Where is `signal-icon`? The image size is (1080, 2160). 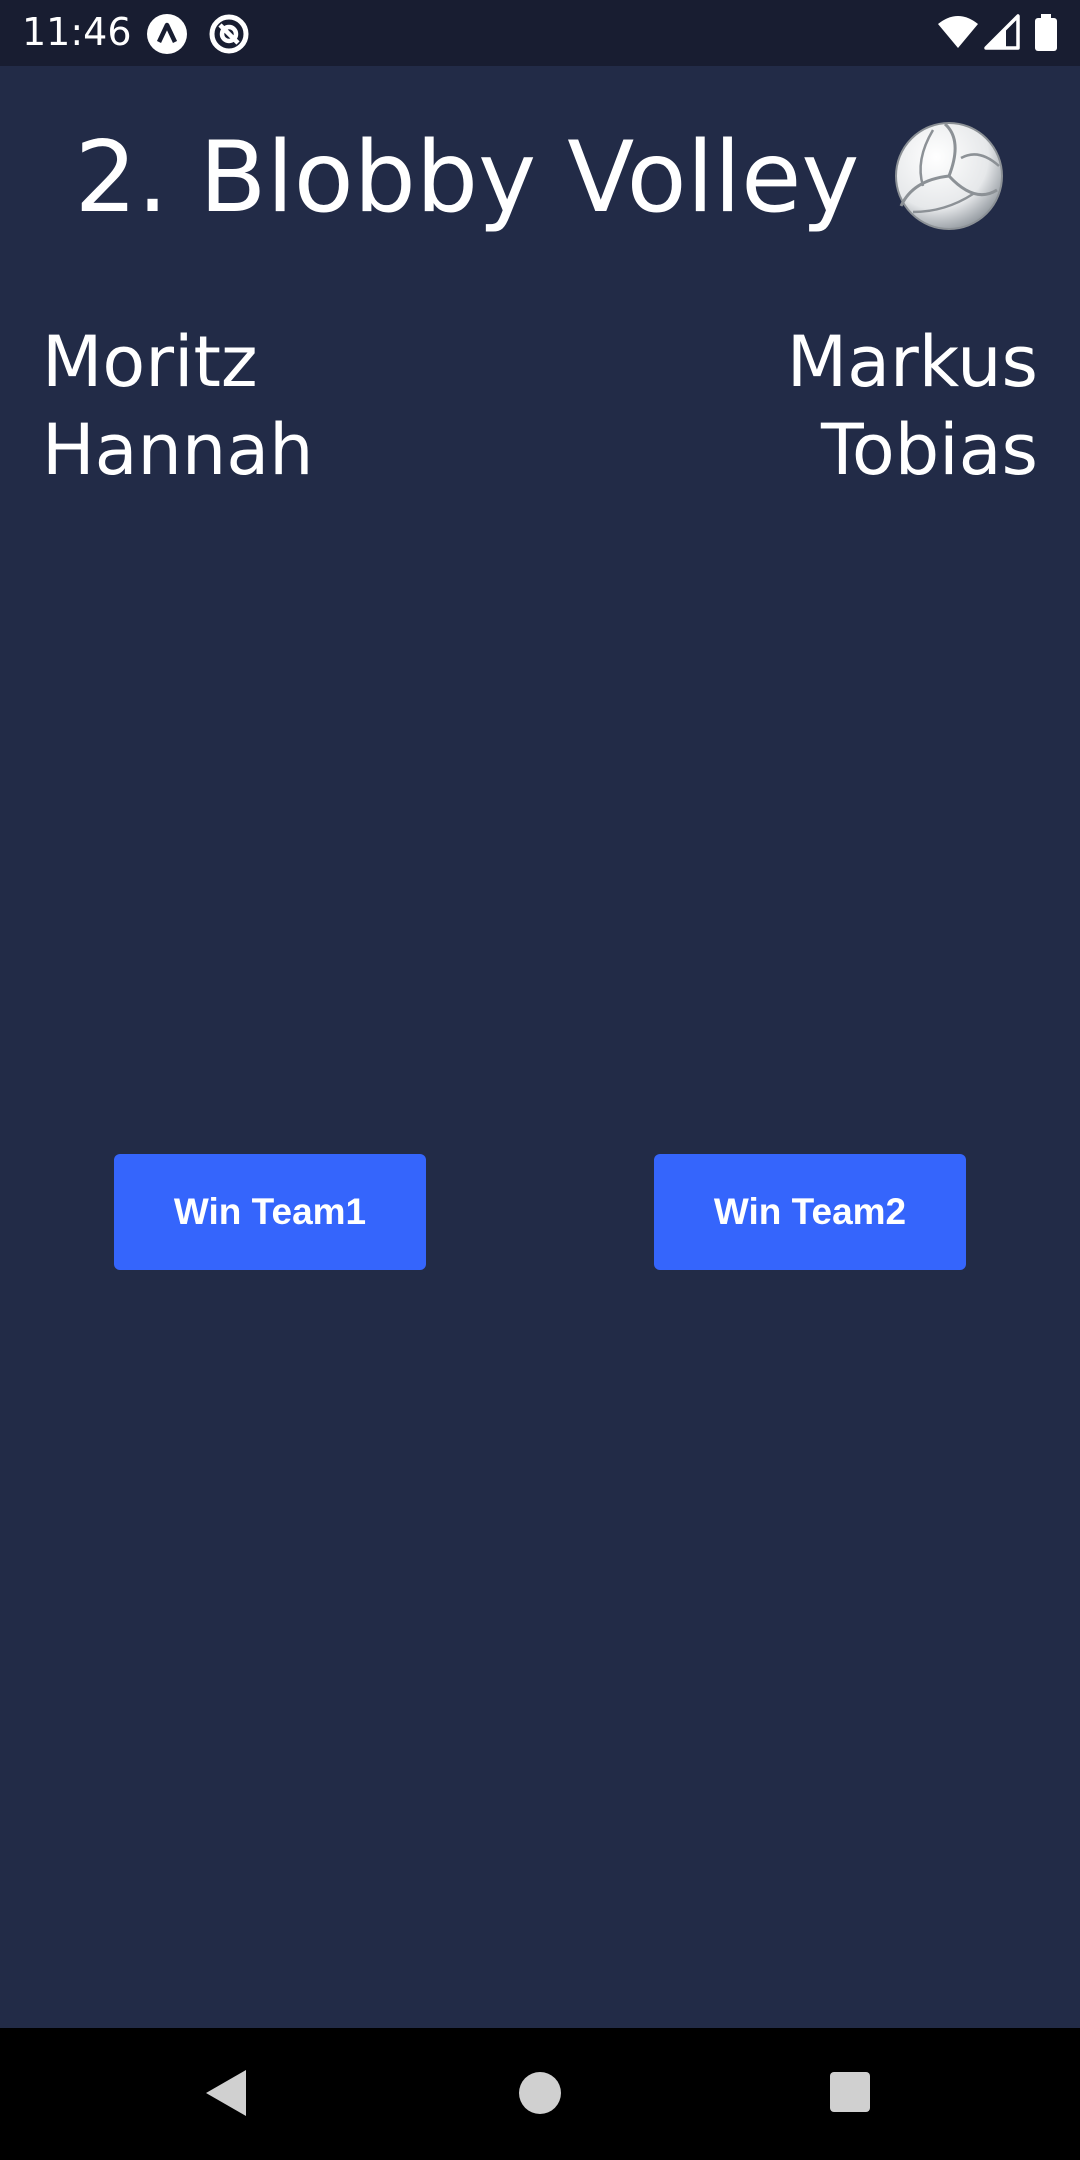
signal-icon is located at coordinates (1002, 34).